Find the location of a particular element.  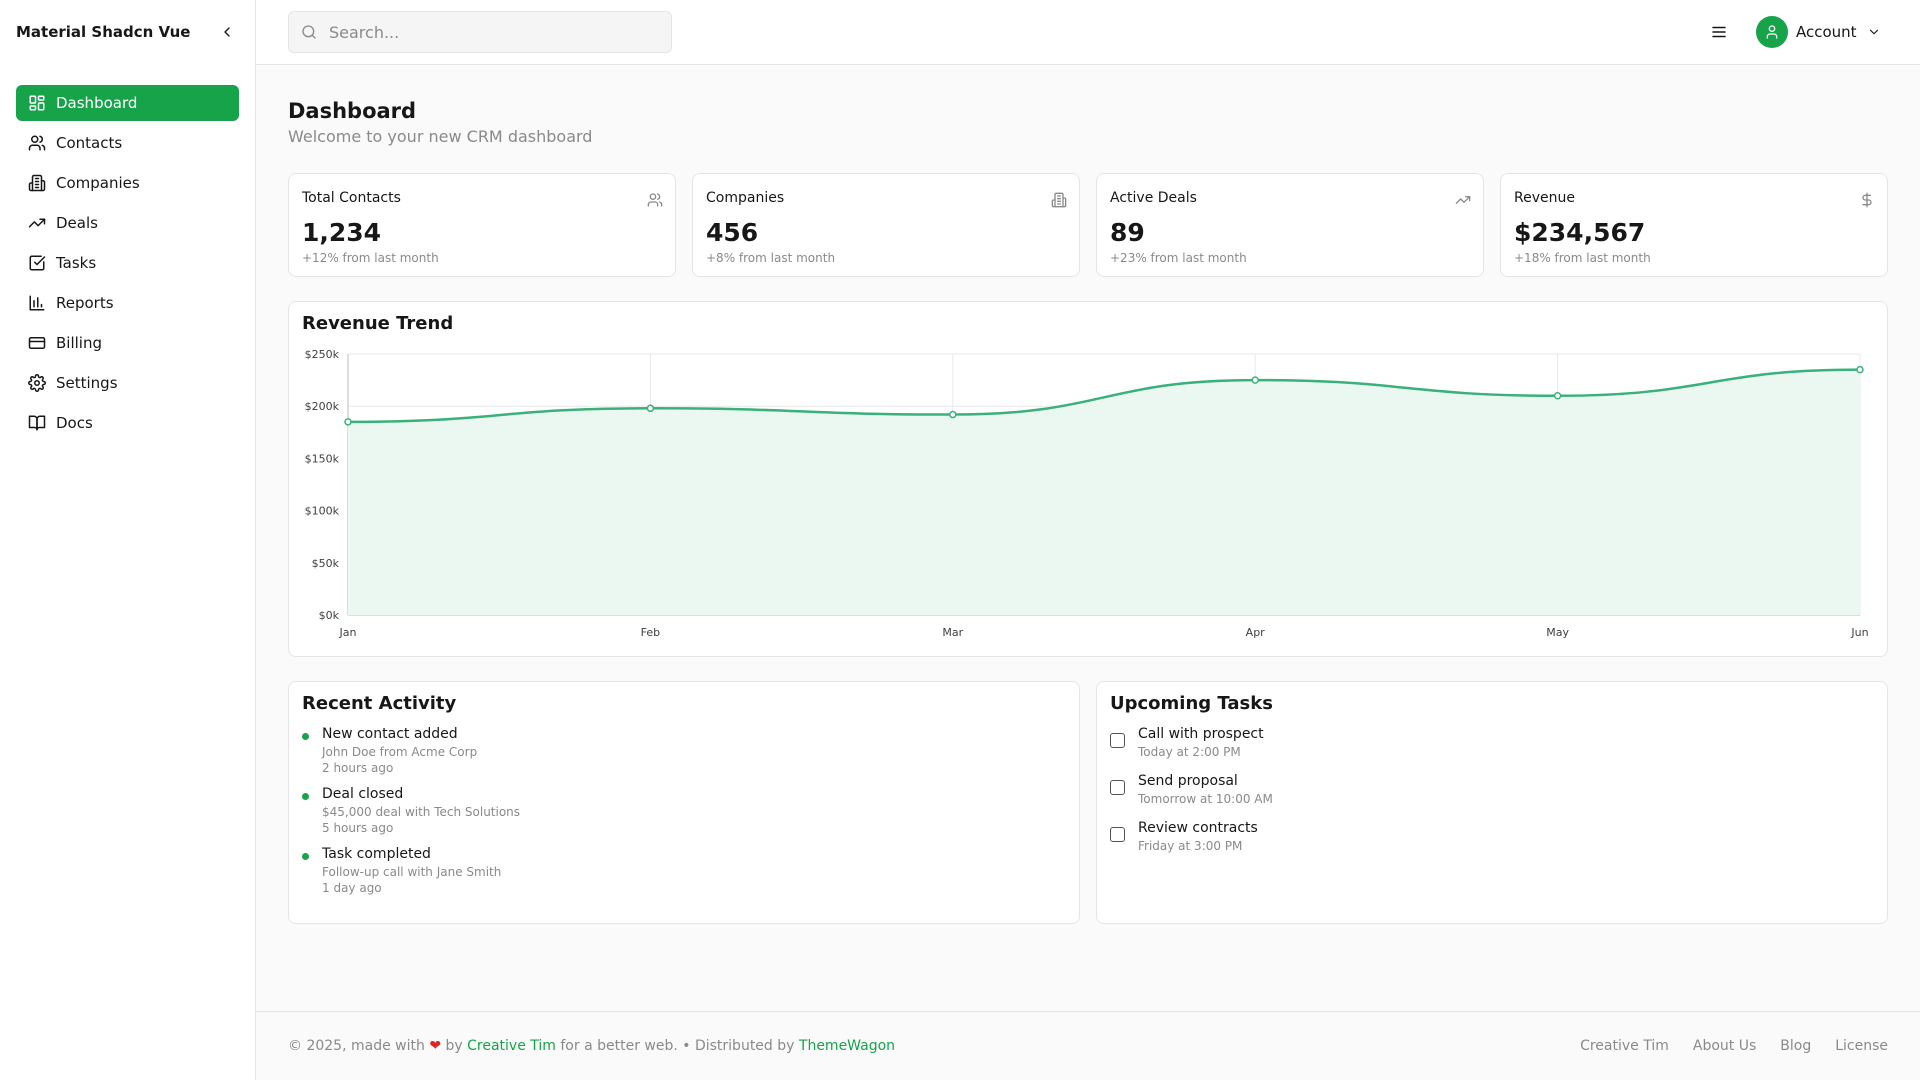

activity-title: Task completed is located at coordinates (376, 854).